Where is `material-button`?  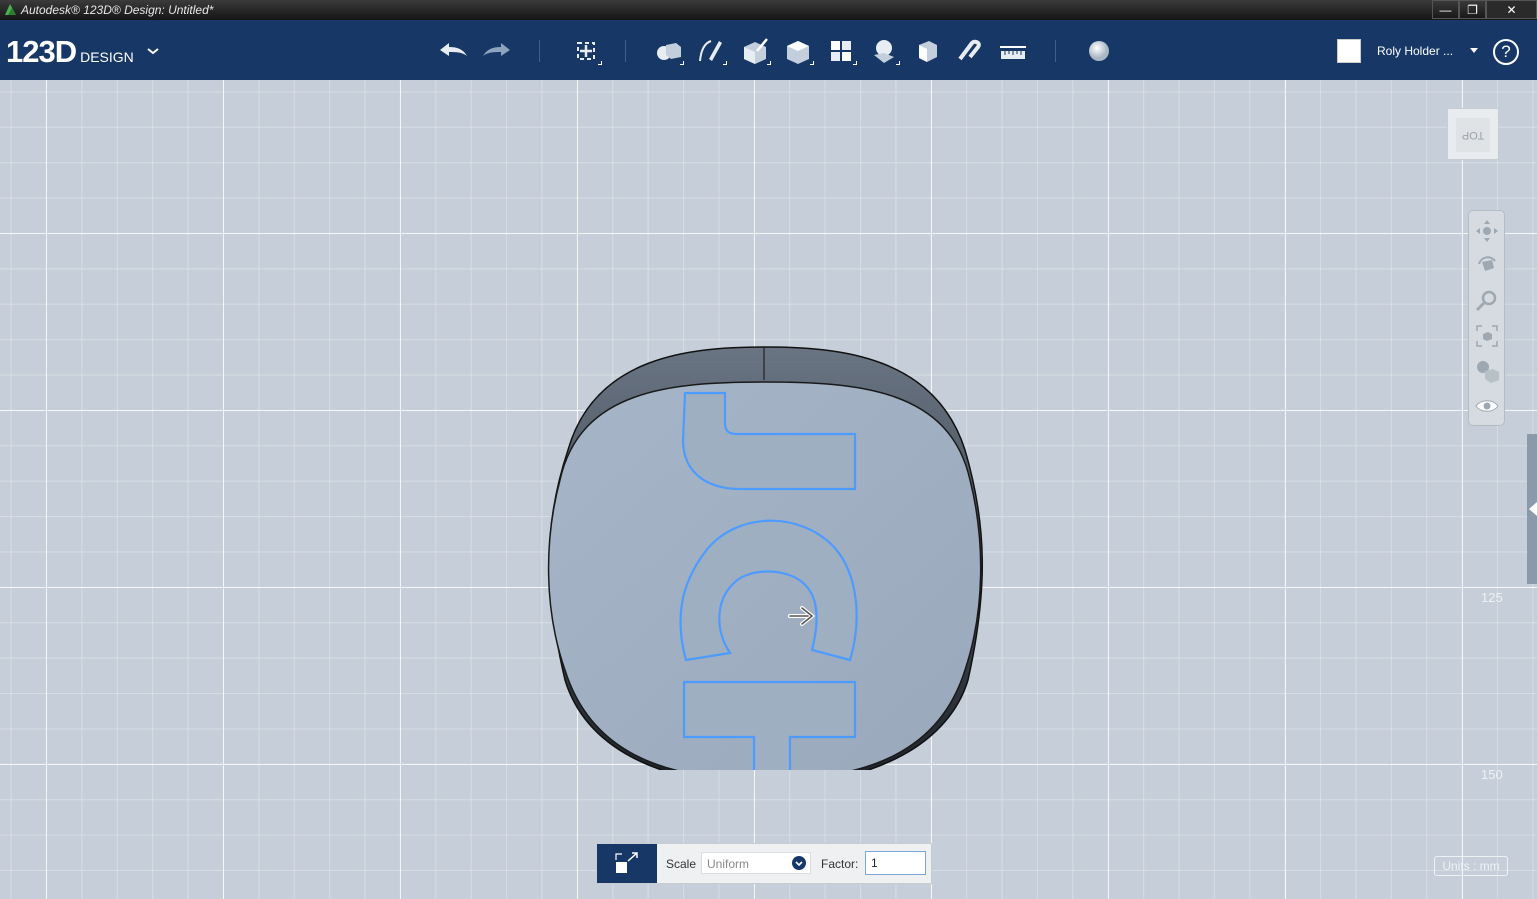 material-button is located at coordinates (1099, 51).